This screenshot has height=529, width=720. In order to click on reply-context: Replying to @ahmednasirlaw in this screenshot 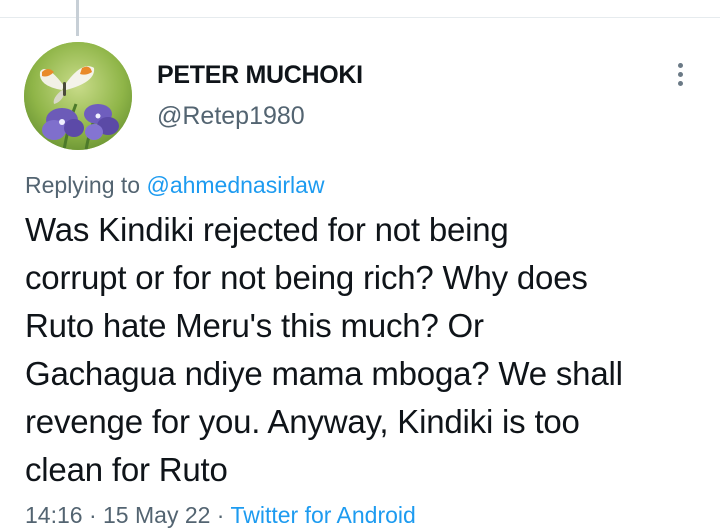, I will do `click(175, 185)`.